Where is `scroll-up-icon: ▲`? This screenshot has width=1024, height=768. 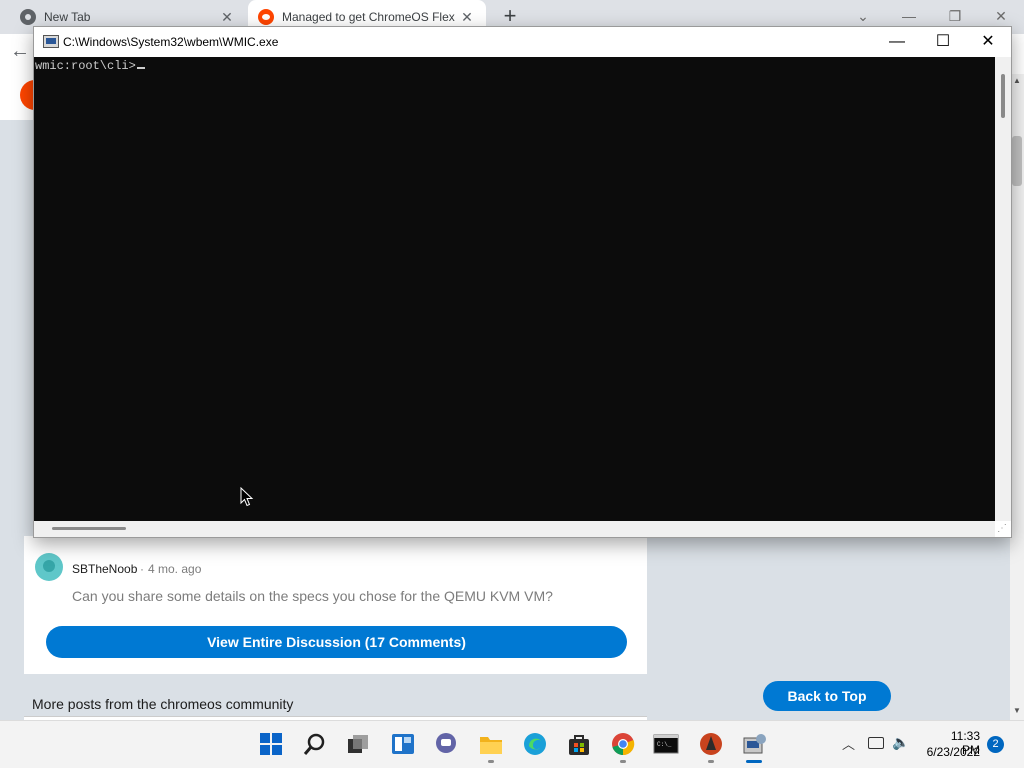
scroll-up-icon: ▲ is located at coordinates (1017, 81).